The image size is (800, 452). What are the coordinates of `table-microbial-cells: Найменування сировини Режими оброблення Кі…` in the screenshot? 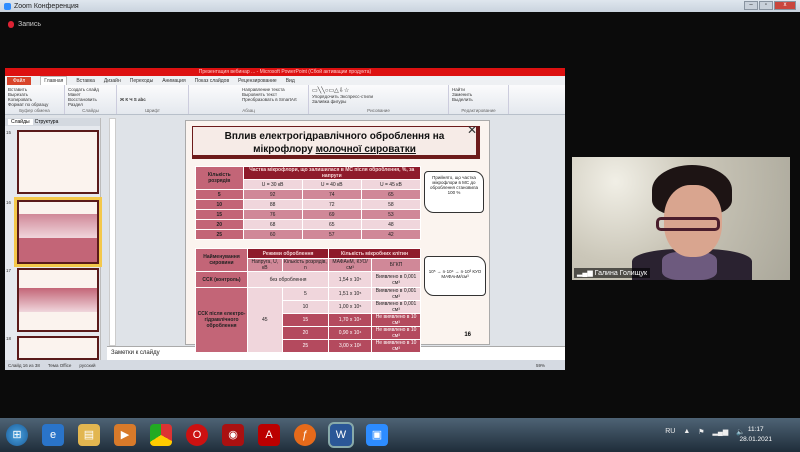 It's located at (308, 300).